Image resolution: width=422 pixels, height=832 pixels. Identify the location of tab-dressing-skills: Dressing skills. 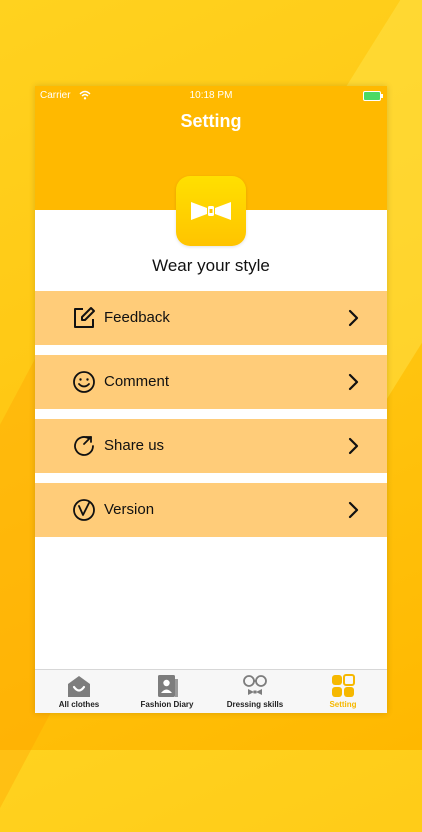
(255, 693).